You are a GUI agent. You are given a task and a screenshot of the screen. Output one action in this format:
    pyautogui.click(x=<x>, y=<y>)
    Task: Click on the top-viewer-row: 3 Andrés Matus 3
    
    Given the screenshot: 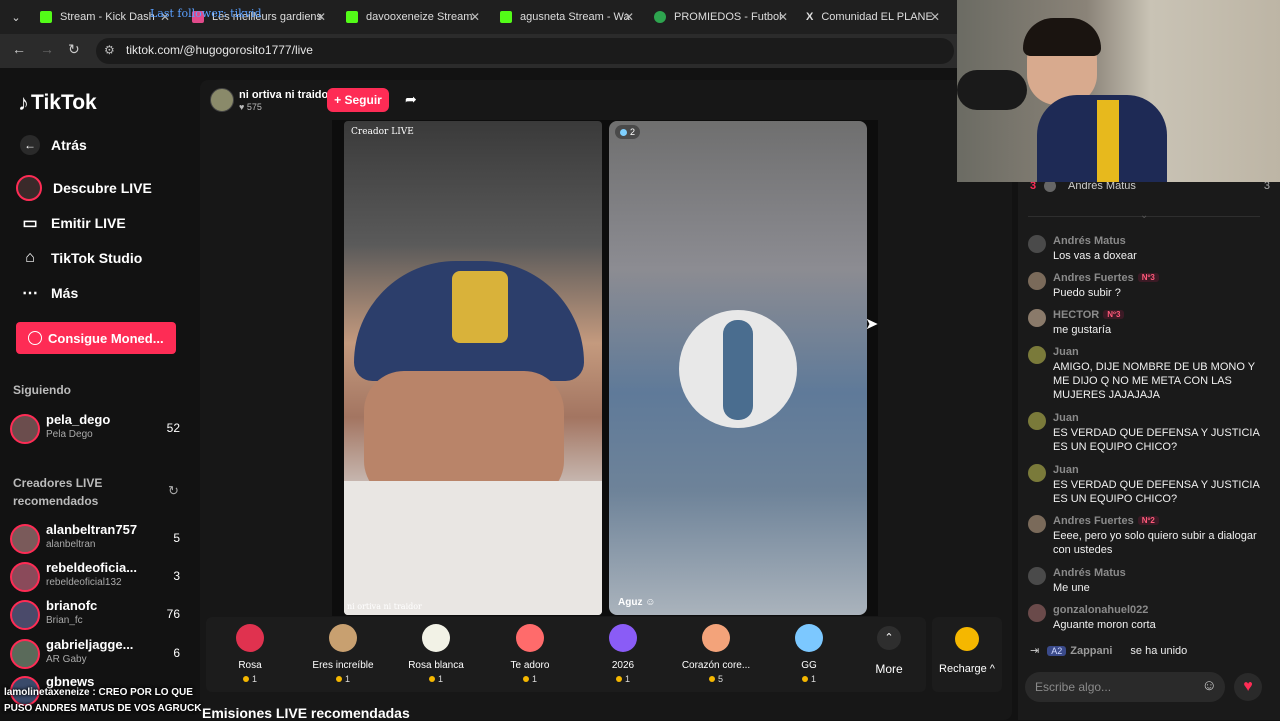 What is the action you would take?
    pyautogui.click(x=1149, y=187)
    